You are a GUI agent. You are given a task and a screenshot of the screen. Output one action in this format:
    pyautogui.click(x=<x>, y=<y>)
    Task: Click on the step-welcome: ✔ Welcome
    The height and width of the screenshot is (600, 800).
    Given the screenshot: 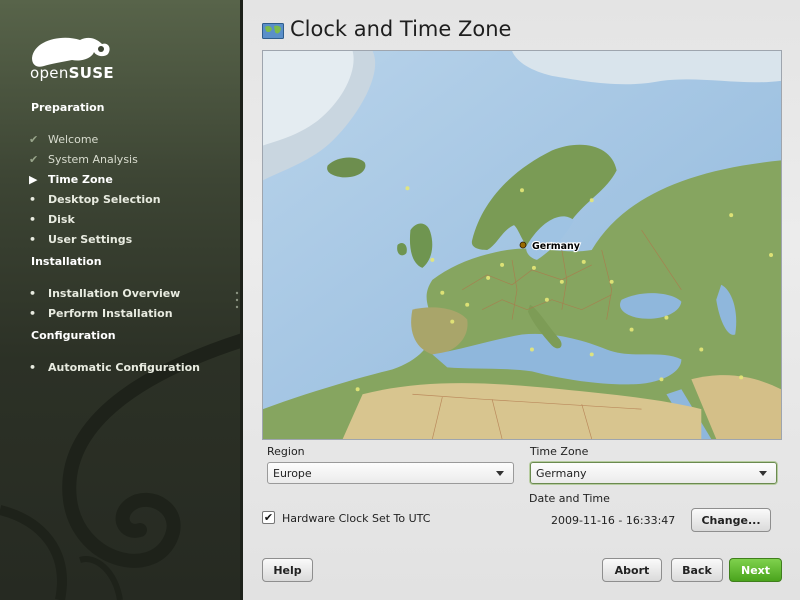 What is the action you would take?
    pyautogui.click(x=64, y=139)
    